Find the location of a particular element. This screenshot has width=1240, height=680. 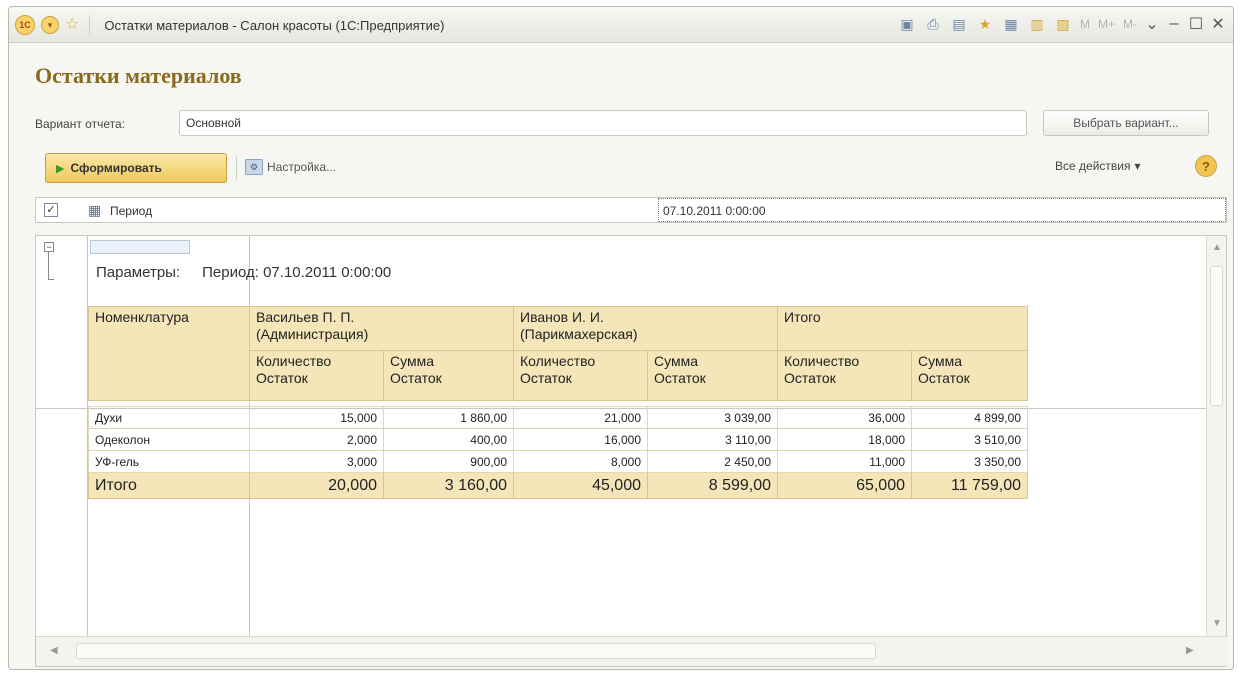

header-group-vasiliev-dept: (Администрация) is located at coordinates (312, 334).